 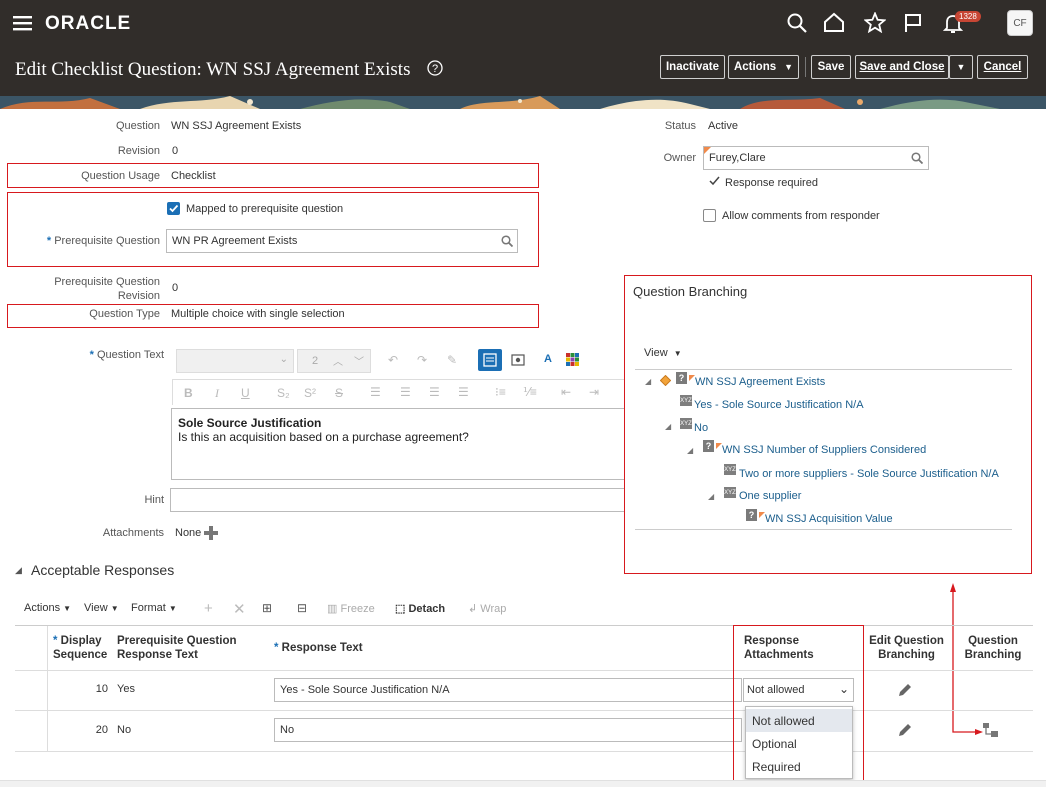 What do you see at coordinates (755, 67) in the screenshot?
I see `actions-menu-label: Actions` at bounding box center [755, 67].